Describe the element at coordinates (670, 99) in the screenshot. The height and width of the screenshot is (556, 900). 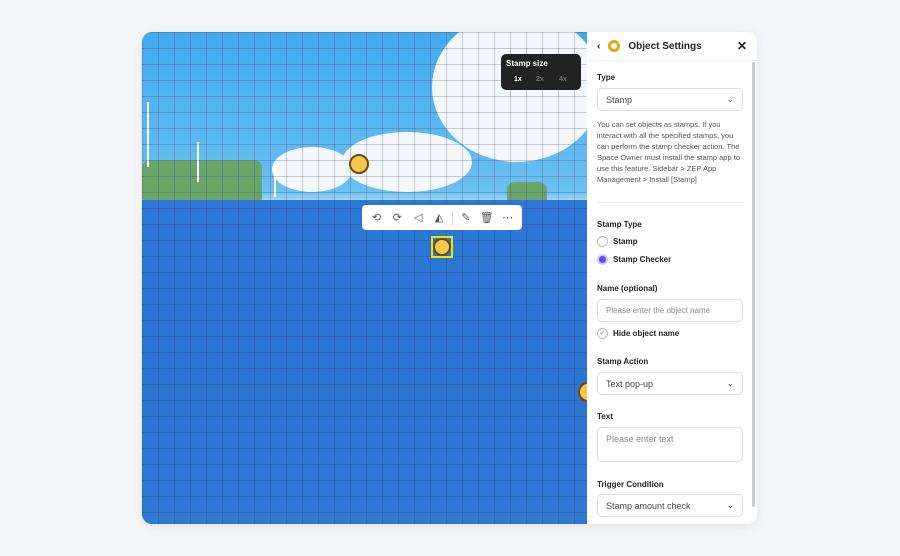
I see `type-select: Stamp ⌄` at that location.